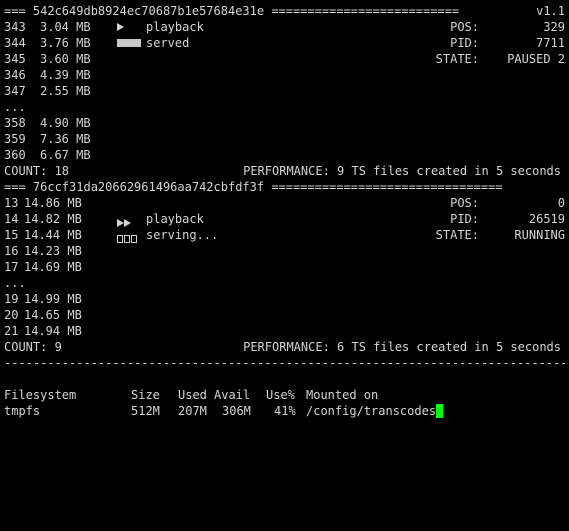  Describe the element at coordinates (11, 203) in the screenshot. I see `segment-index: 13` at that location.